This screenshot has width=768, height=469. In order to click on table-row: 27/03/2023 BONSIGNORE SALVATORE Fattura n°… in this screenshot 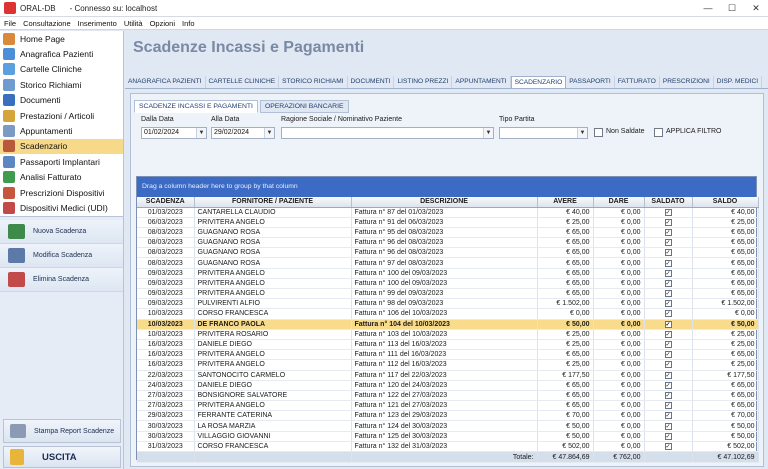, I will do `click(448, 396)`.